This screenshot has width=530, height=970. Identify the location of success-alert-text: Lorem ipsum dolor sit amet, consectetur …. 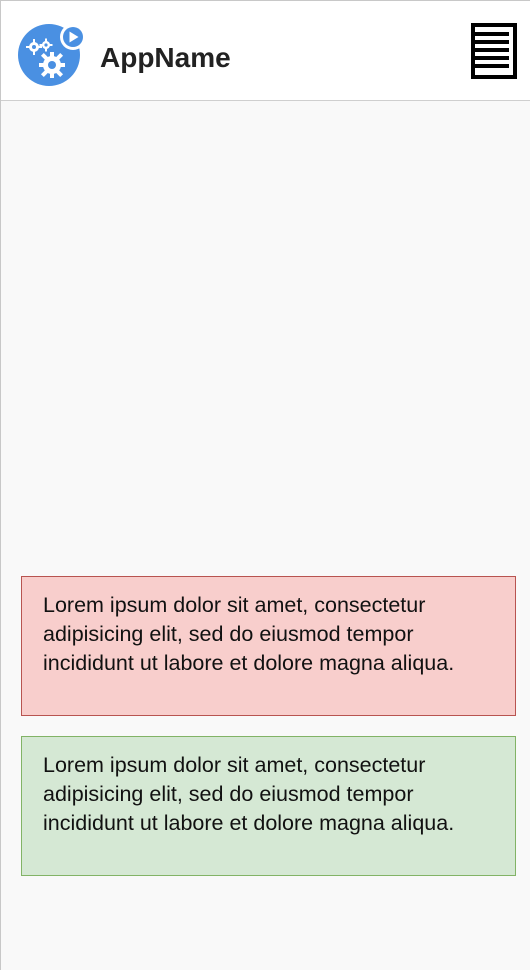
(249, 794).